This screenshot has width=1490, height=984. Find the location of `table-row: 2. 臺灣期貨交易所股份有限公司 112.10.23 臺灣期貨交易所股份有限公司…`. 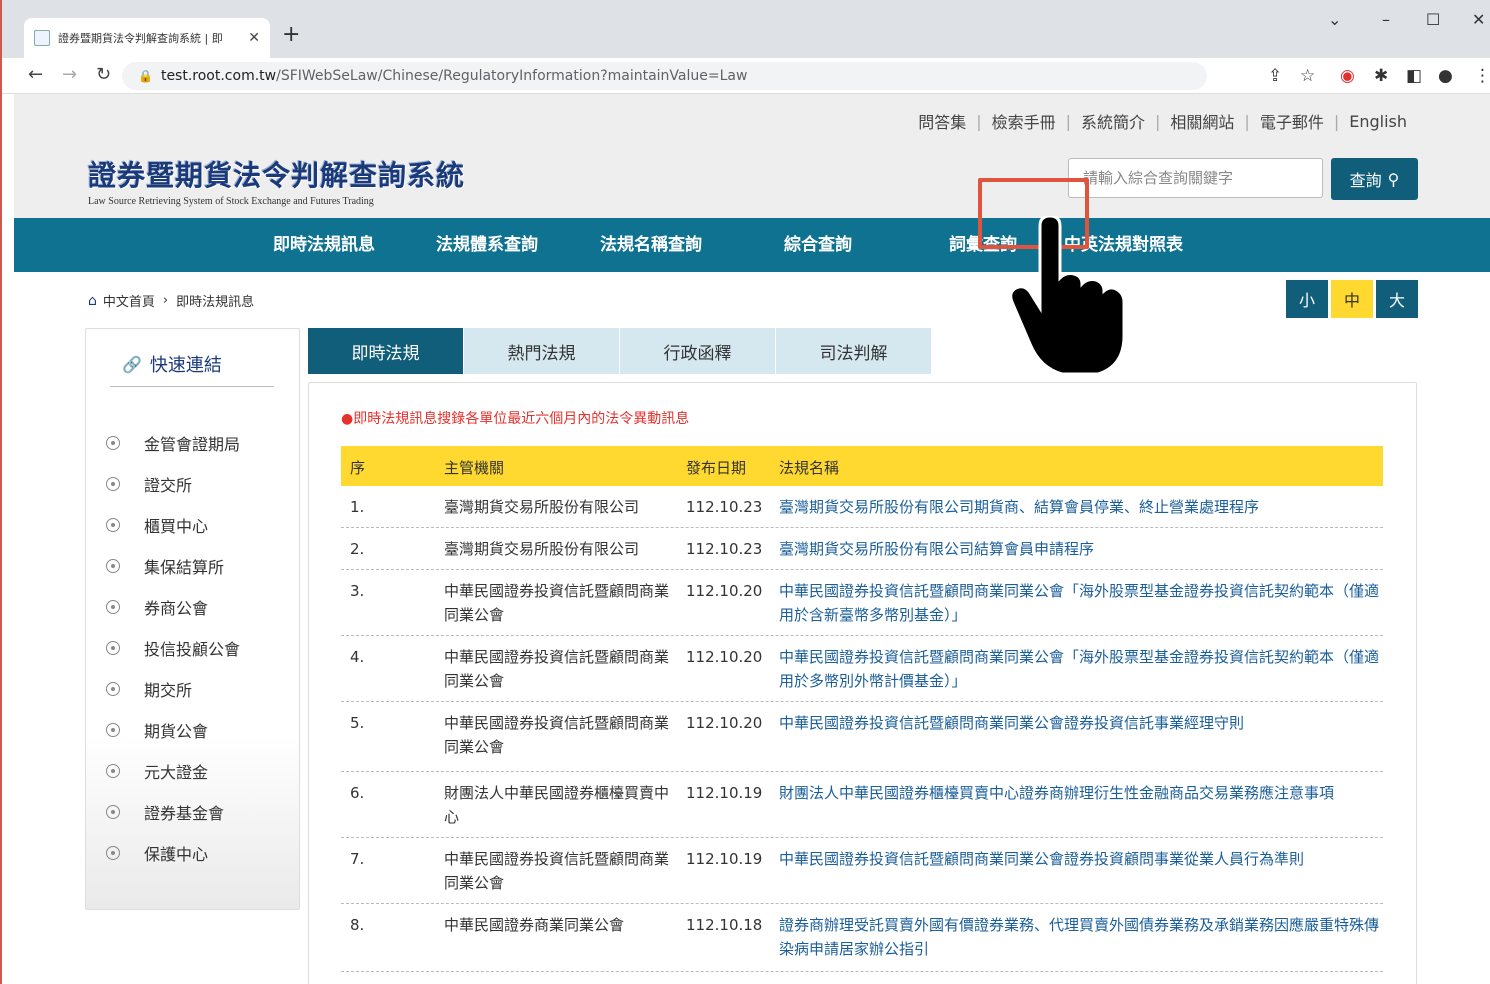

table-row: 2. 臺灣期貨交易所股份有限公司 112.10.23 臺灣期貨交易所股份有限公司… is located at coordinates (862, 549).